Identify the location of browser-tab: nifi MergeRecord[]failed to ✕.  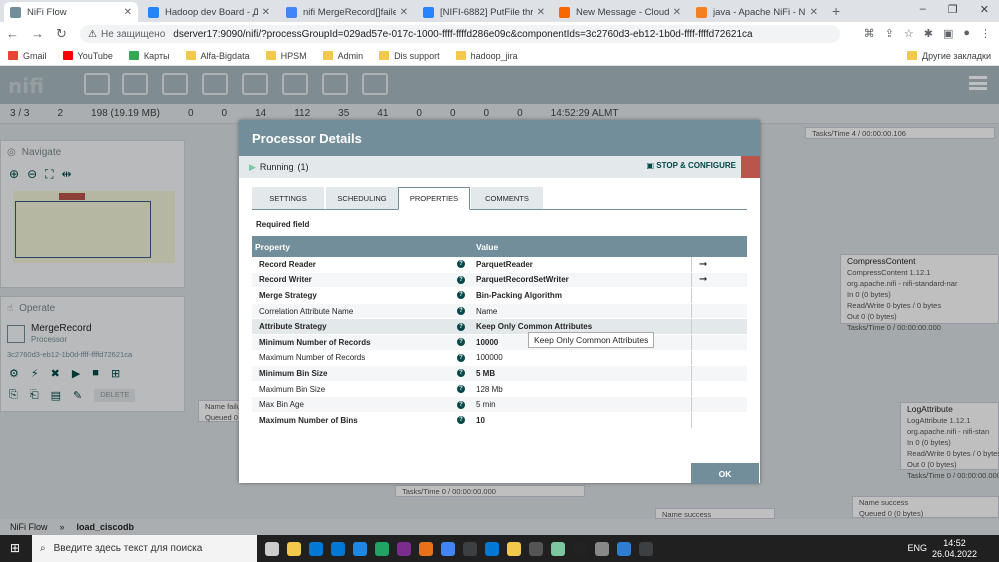
(347, 12).